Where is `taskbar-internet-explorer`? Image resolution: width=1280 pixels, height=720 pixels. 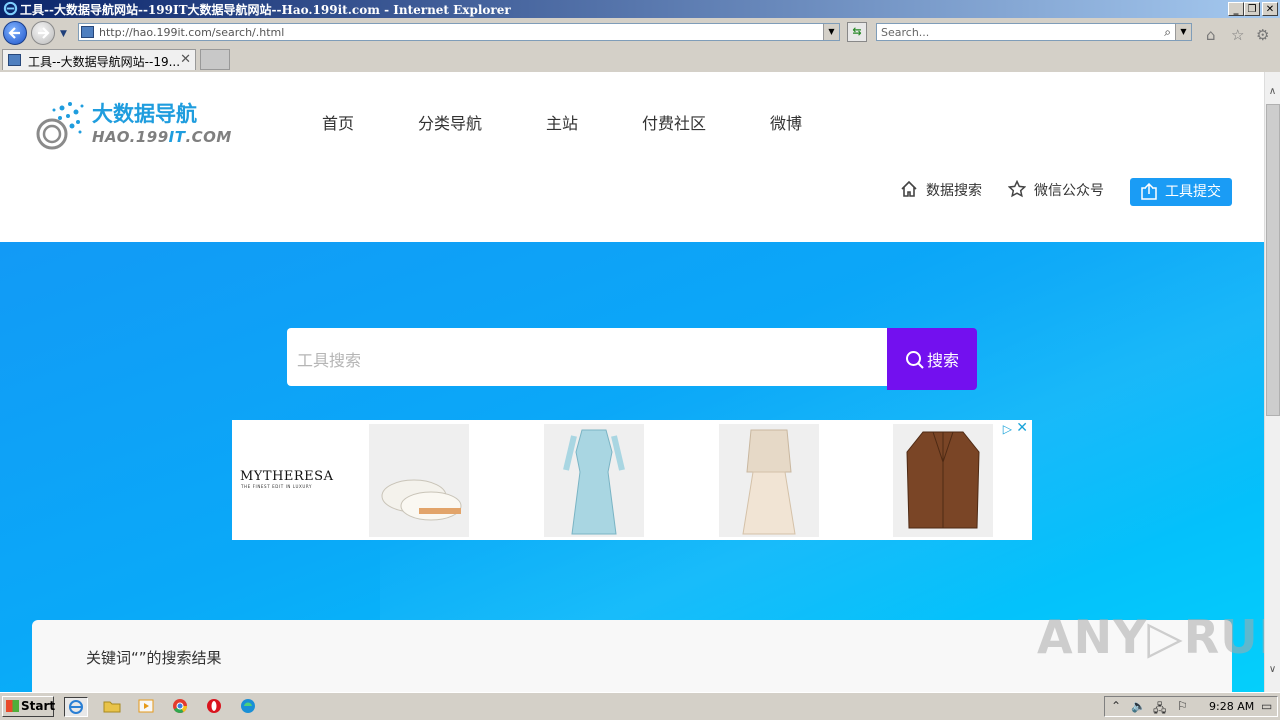 taskbar-internet-explorer is located at coordinates (76, 707).